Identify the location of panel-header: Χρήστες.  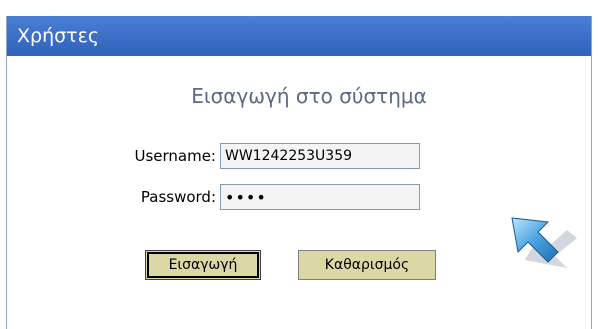
(299, 36).